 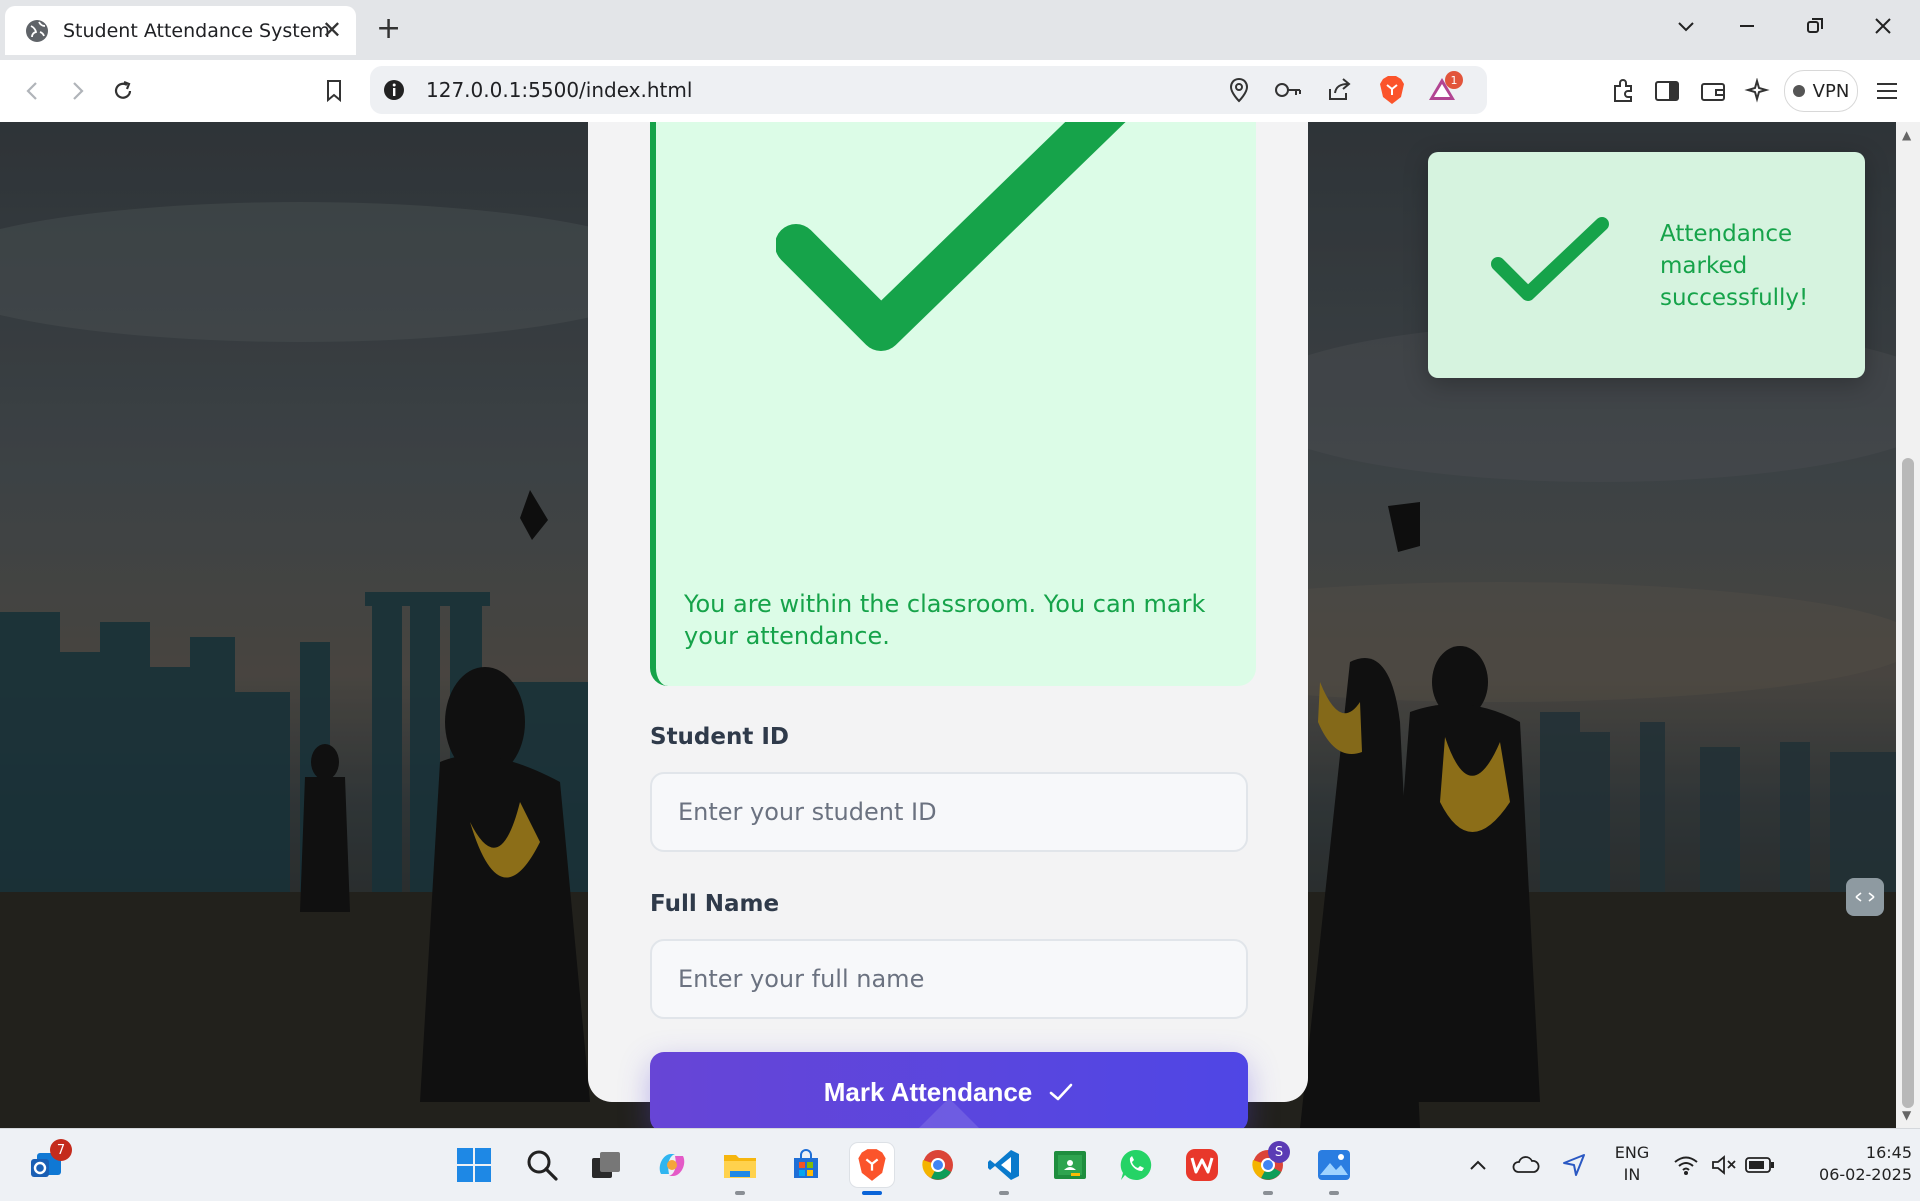 I want to click on tab-title: Student Attendance System, so click(x=196, y=31).